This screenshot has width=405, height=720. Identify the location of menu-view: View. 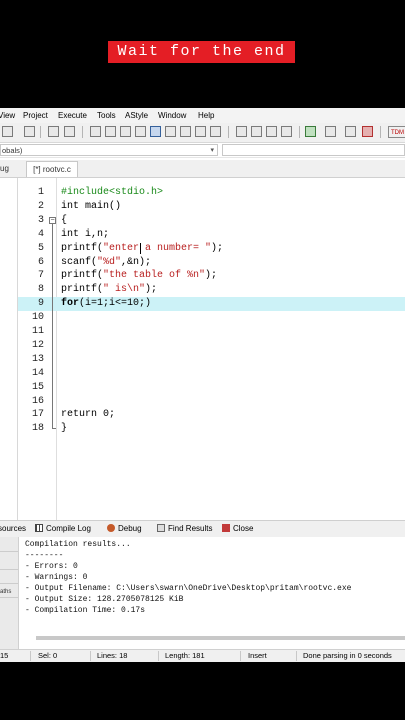
(7, 115).